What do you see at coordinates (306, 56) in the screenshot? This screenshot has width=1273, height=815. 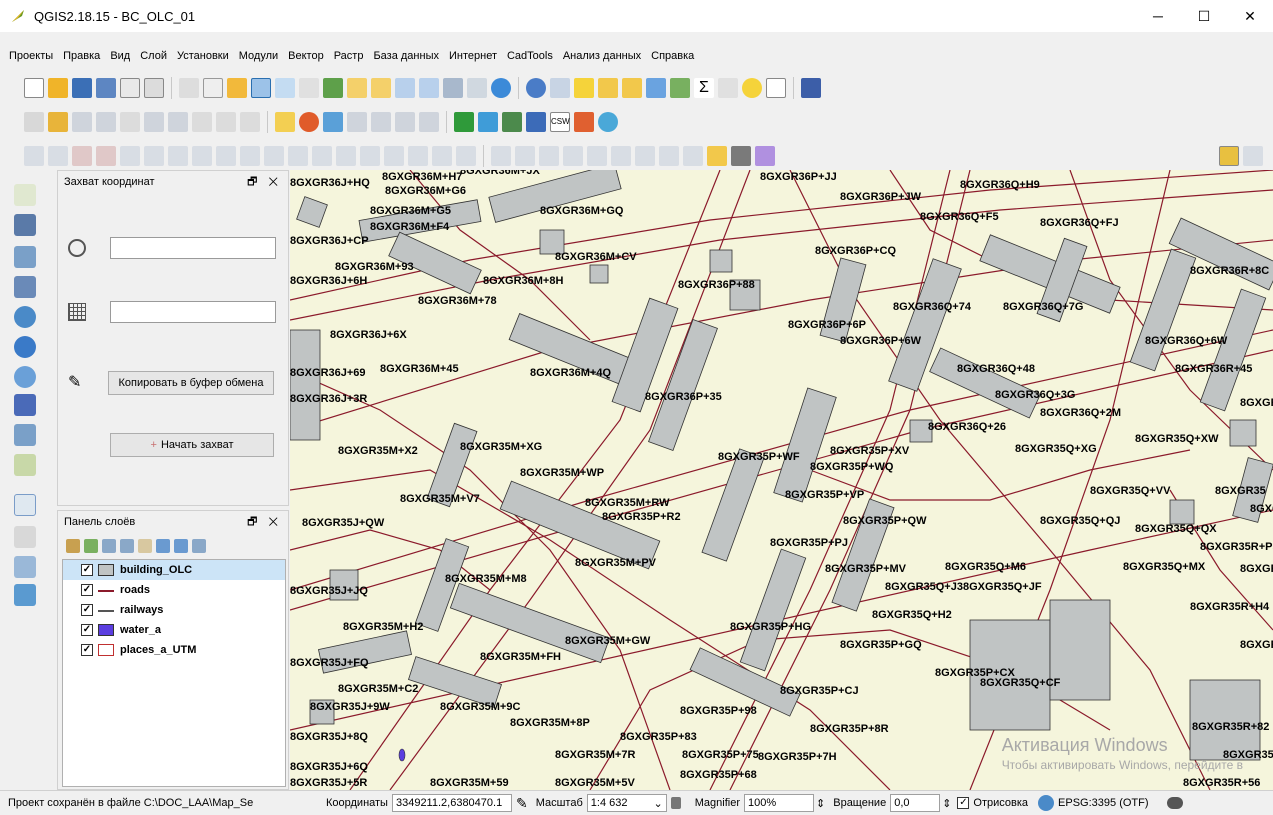 I see `menu-vector: Вектор` at bounding box center [306, 56].